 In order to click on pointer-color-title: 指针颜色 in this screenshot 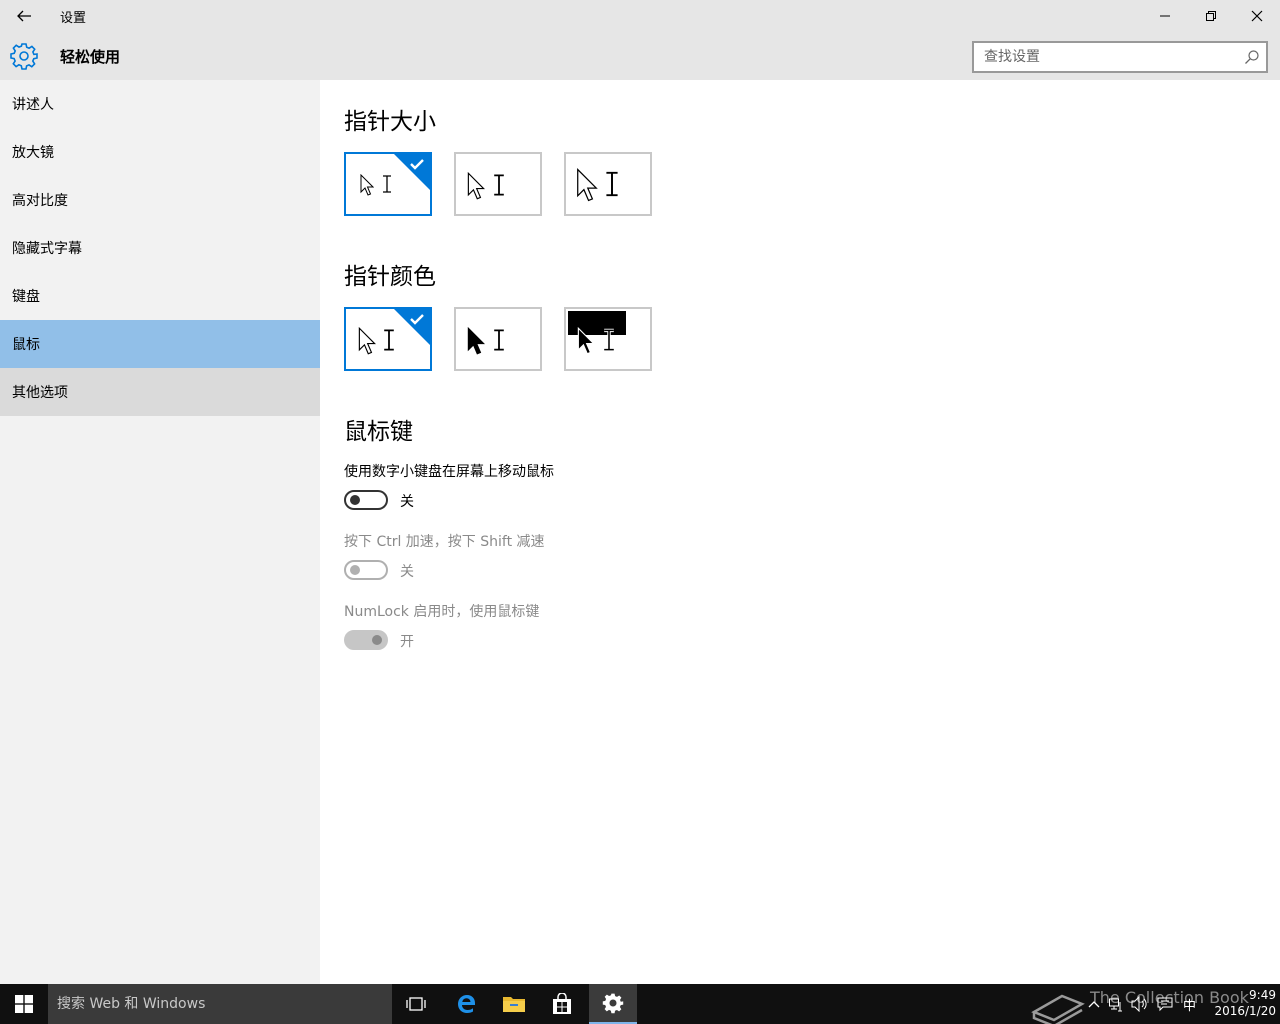, I will do `click(390, 277)`.